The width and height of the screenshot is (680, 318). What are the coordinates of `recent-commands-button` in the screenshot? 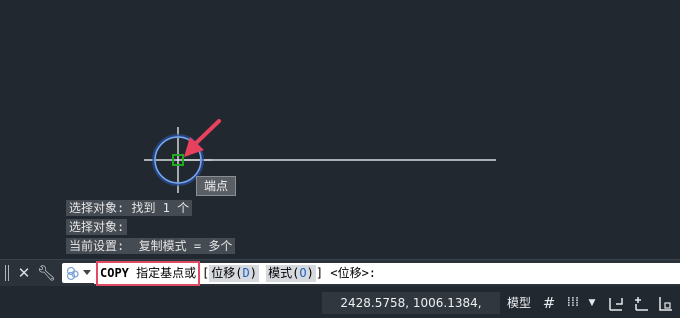 It's located at (78, 273).